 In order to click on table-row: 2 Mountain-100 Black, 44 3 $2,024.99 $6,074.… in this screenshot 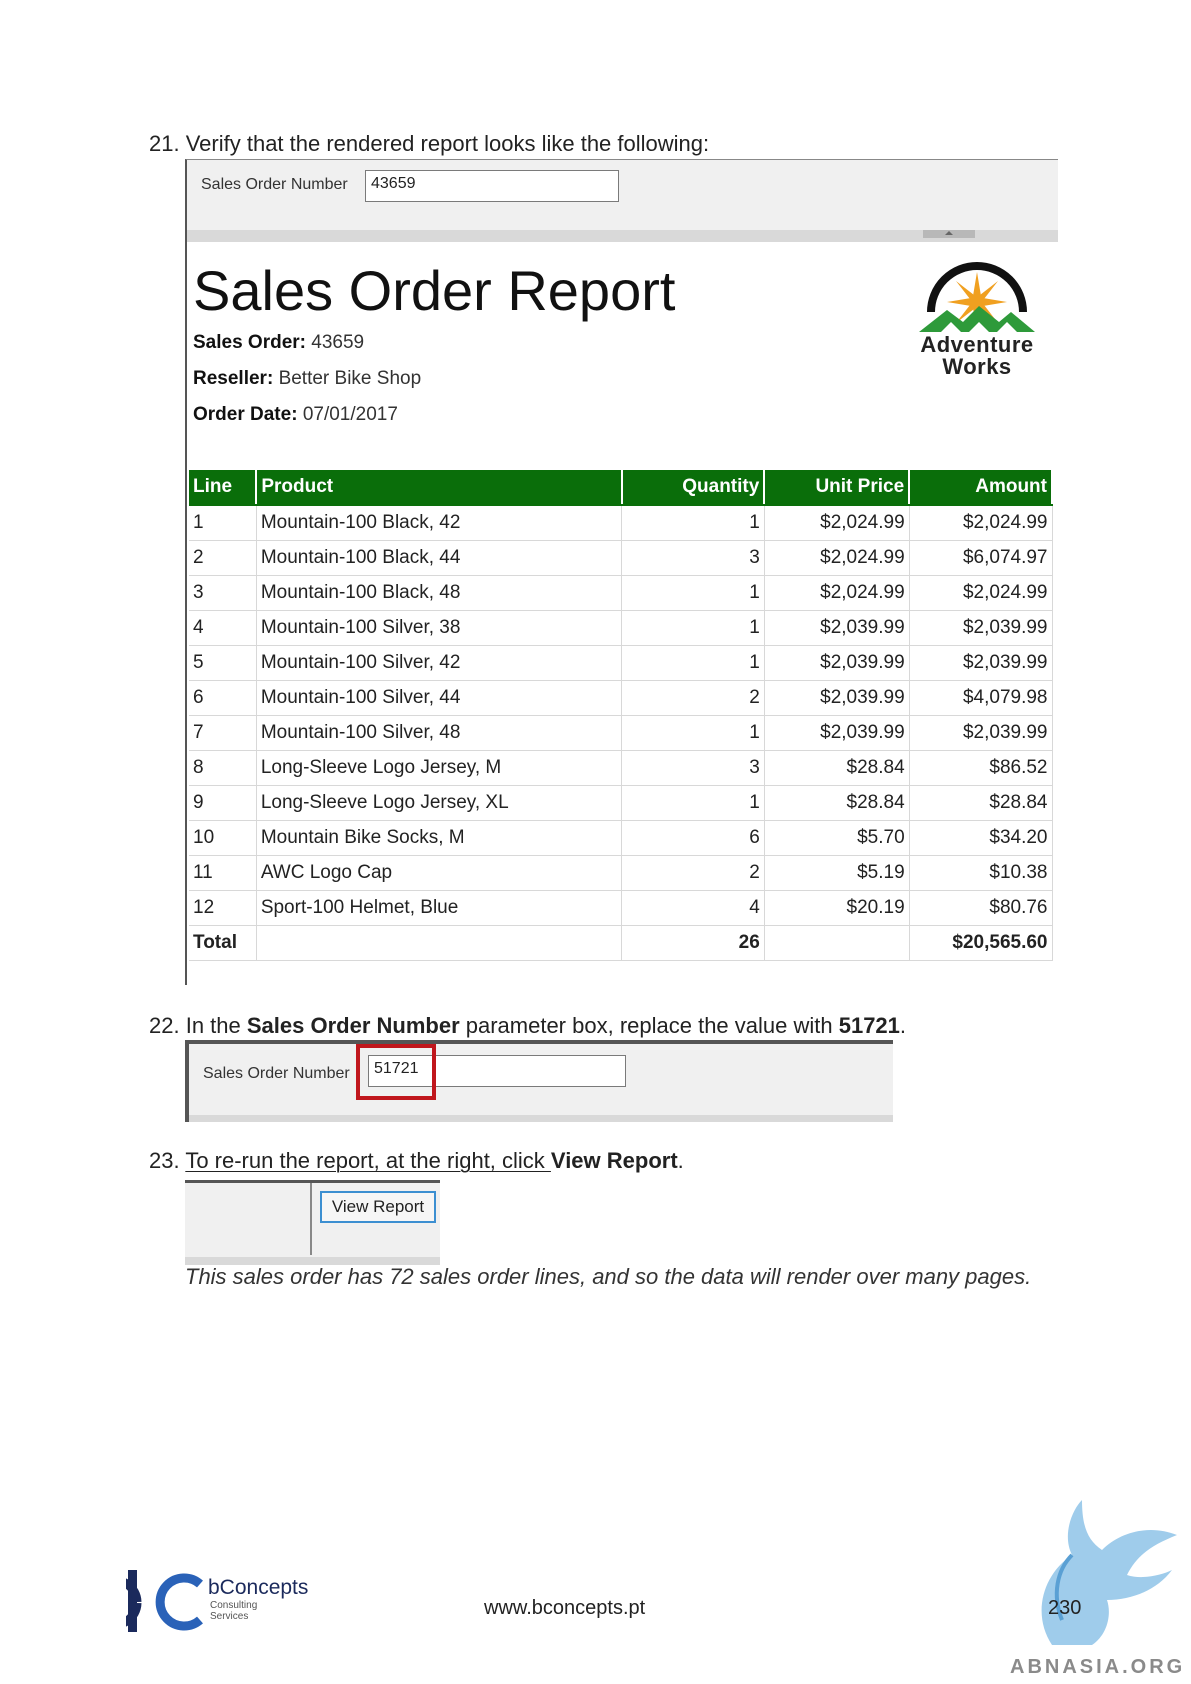, I will do `click(621, 558)`.